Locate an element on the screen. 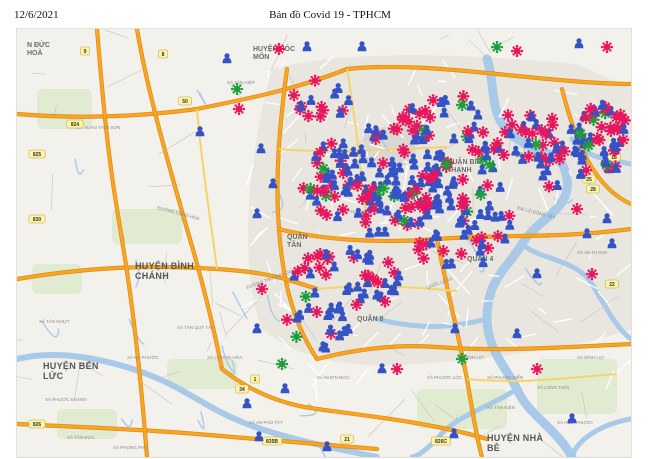 The width and height of the screenshot is (660, 459). route-shield: 8 is located at coordinates (163, 54).